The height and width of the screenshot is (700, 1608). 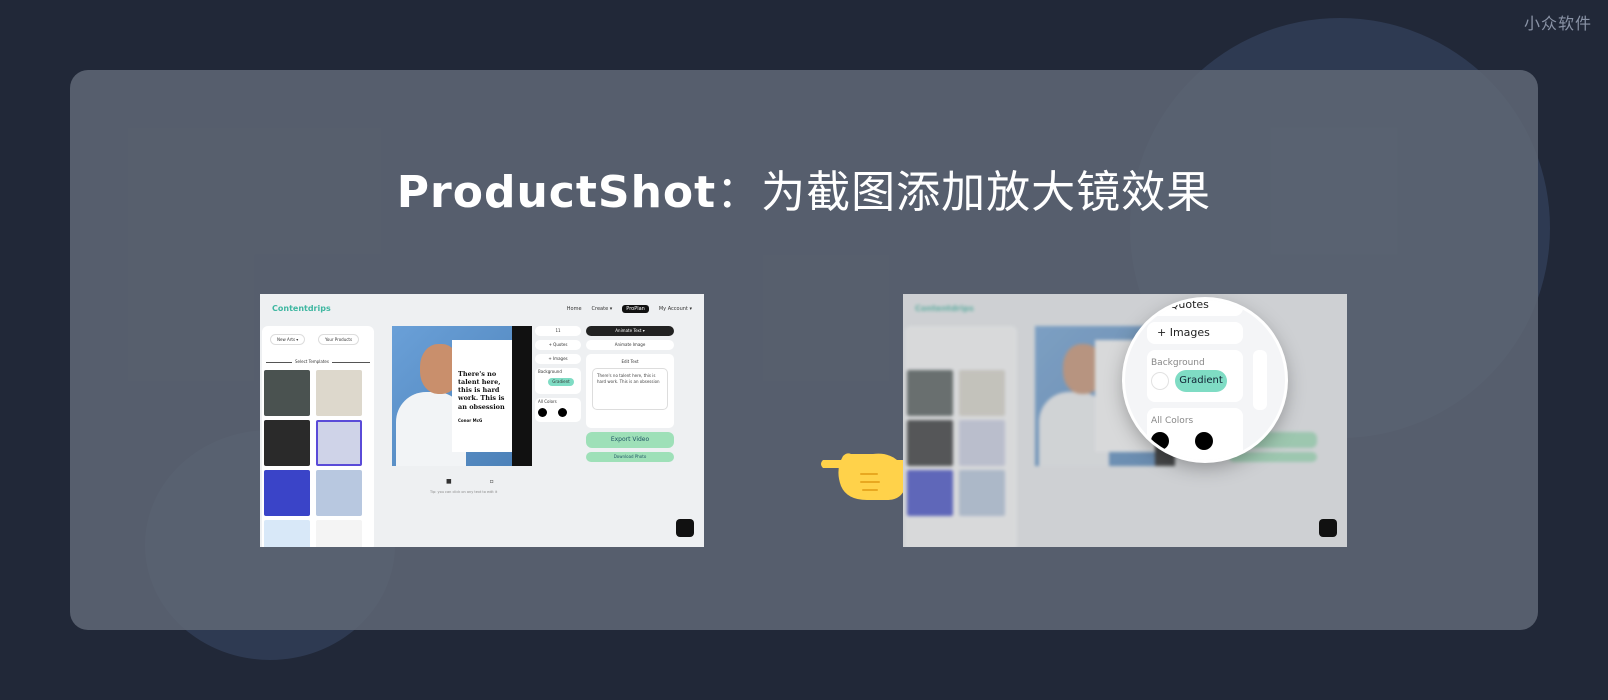 What do you see at coordinates (312, 361) in the screenshot?
I see `select-templates-label: Select Templates` at bounding box center [312, 361].